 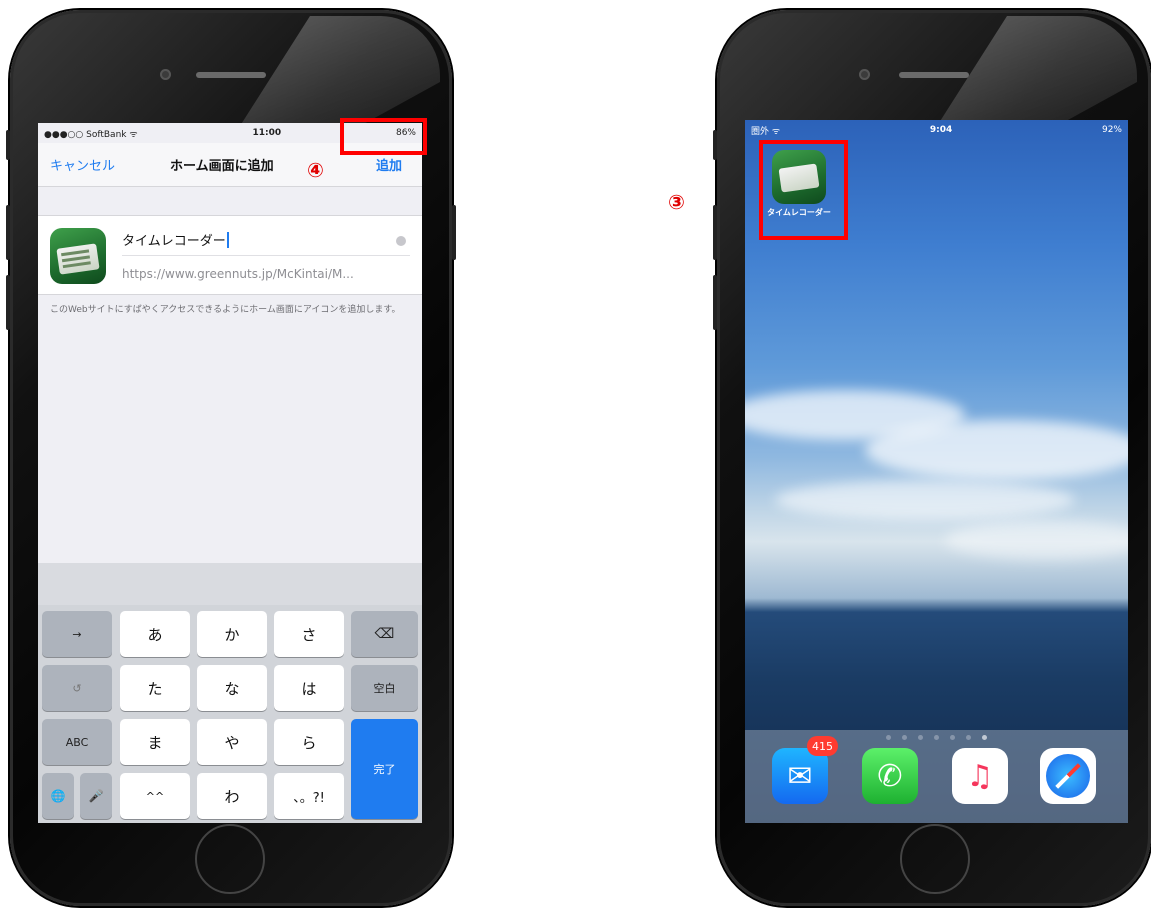 What do you see at coordinates (155, 634) in the screenshot?
I see `key-a: あ` at bounding box center [155, 634].